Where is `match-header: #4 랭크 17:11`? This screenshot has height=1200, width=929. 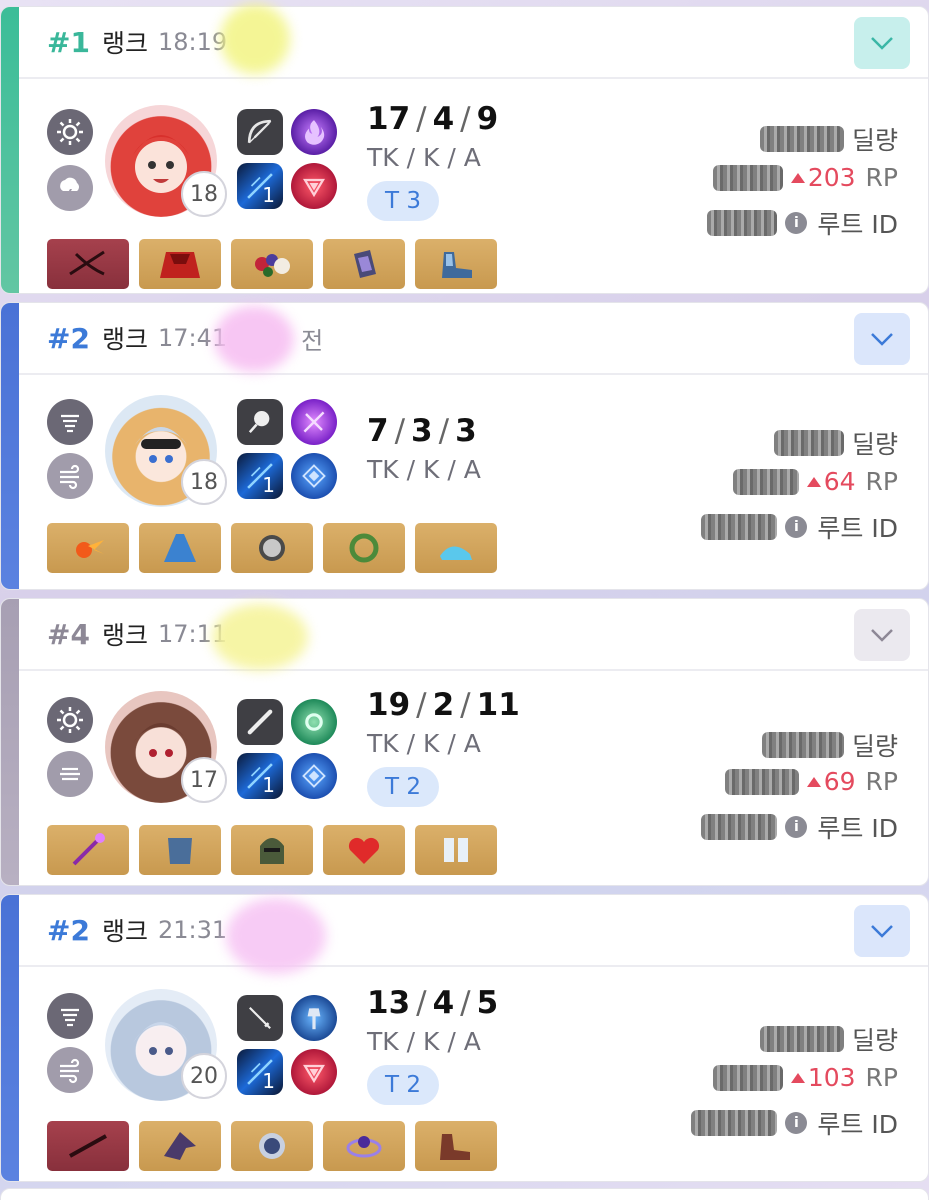
match-header: #4 랭크 17:11 is located at coordinates (473, 635).